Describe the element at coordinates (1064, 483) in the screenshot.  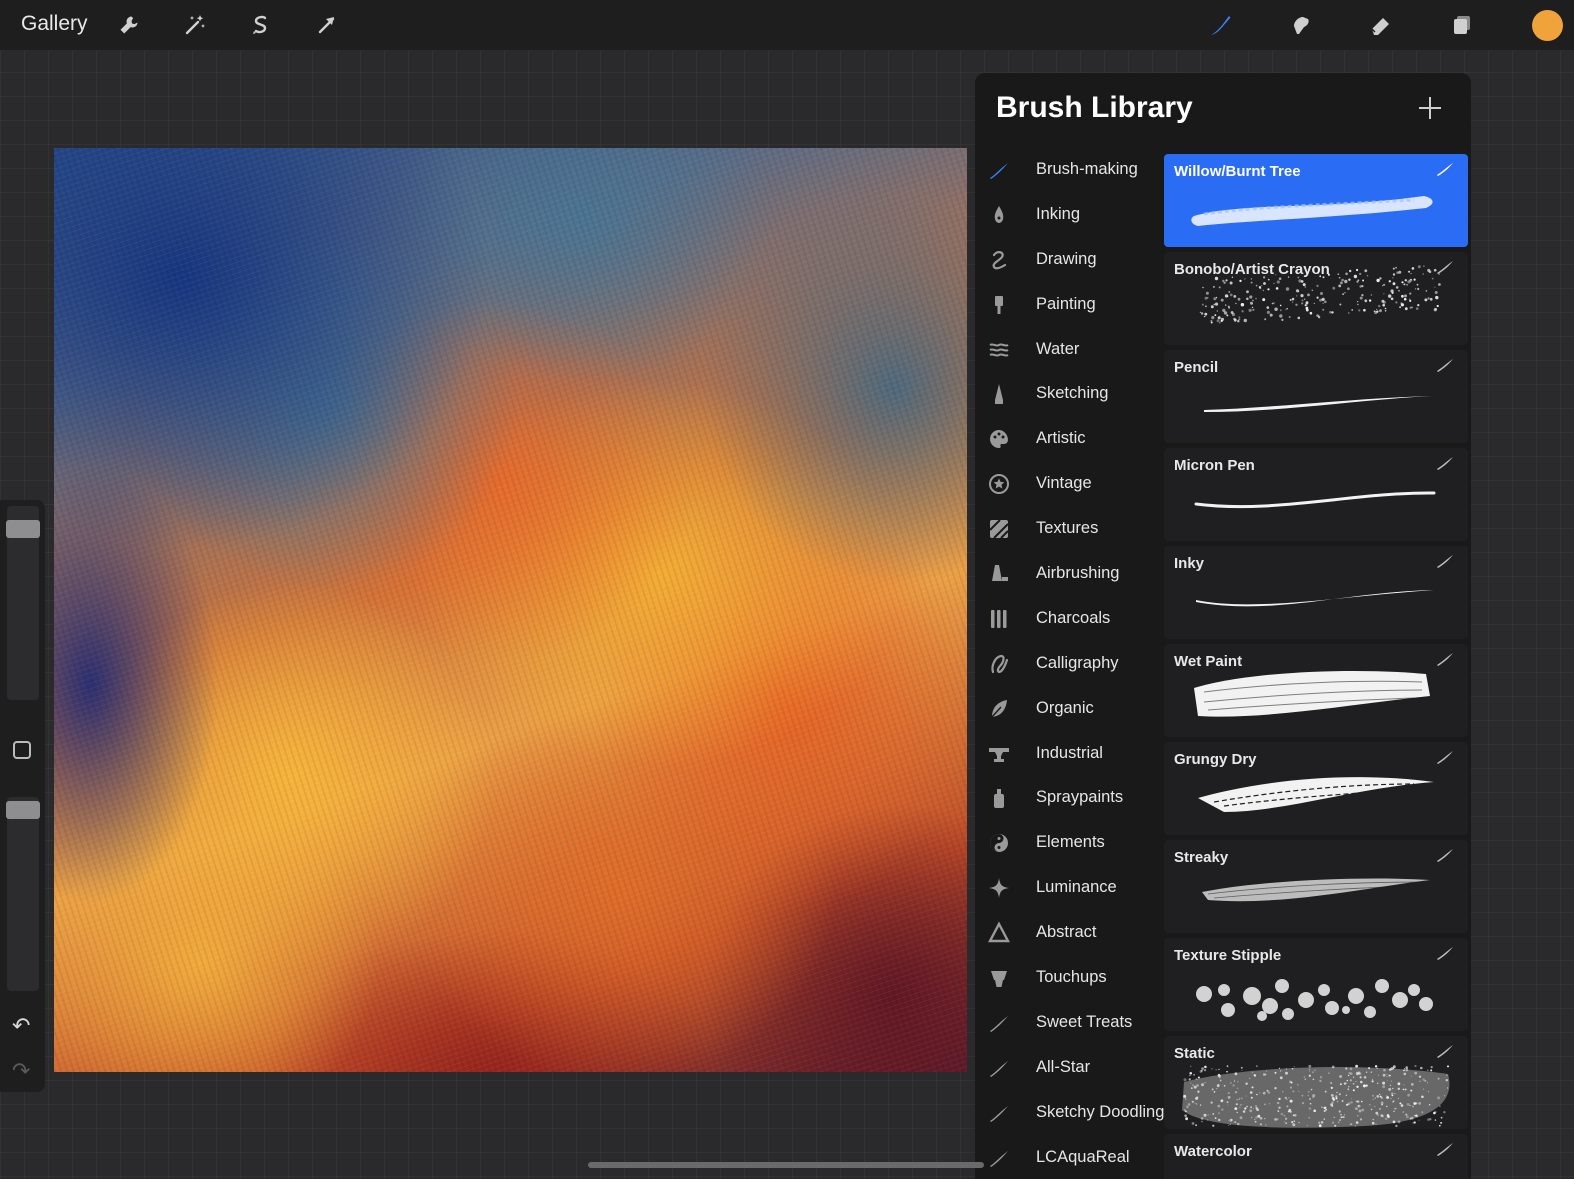
I see `brush-set-label: Vintage` at that location.